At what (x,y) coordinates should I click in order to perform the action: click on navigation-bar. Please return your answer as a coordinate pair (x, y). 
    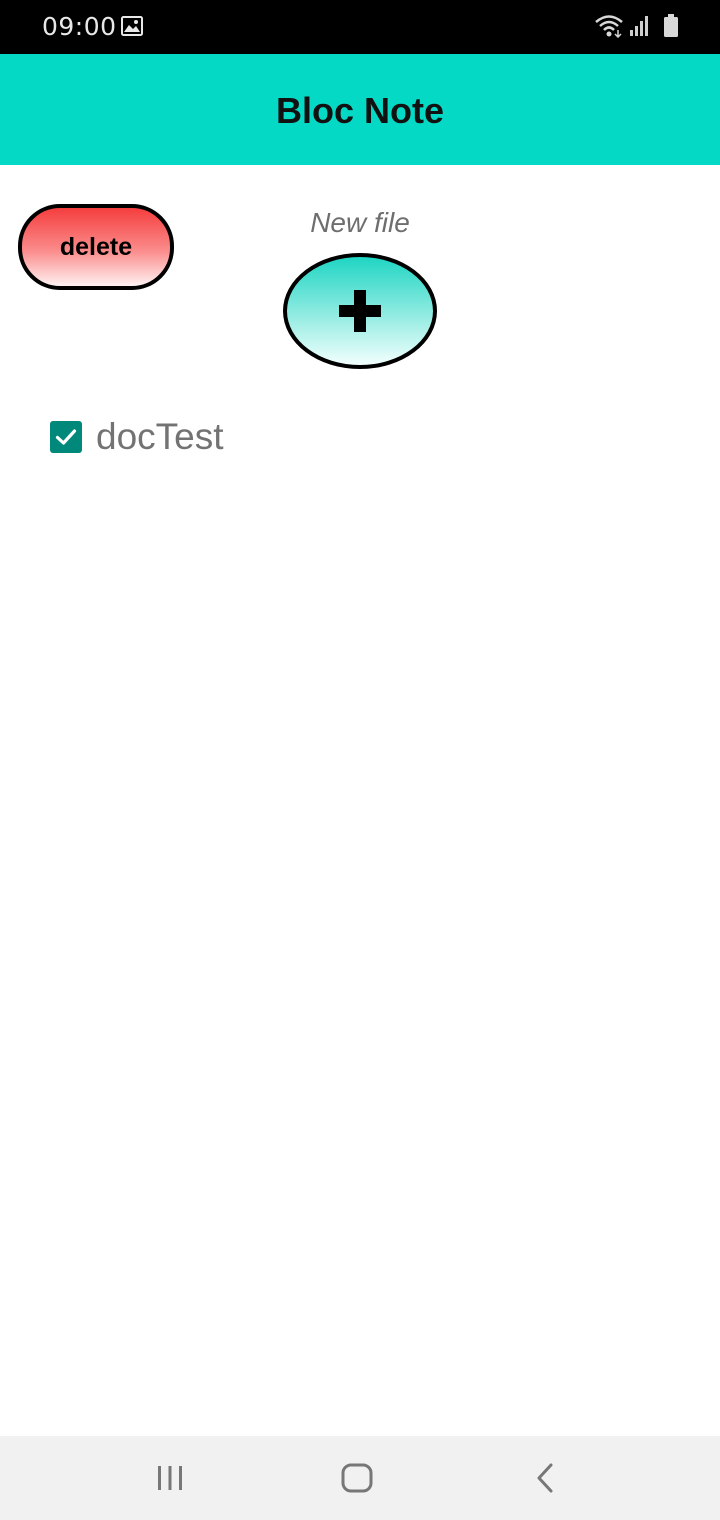
    Looking at the image, I should click on (360, 1478).